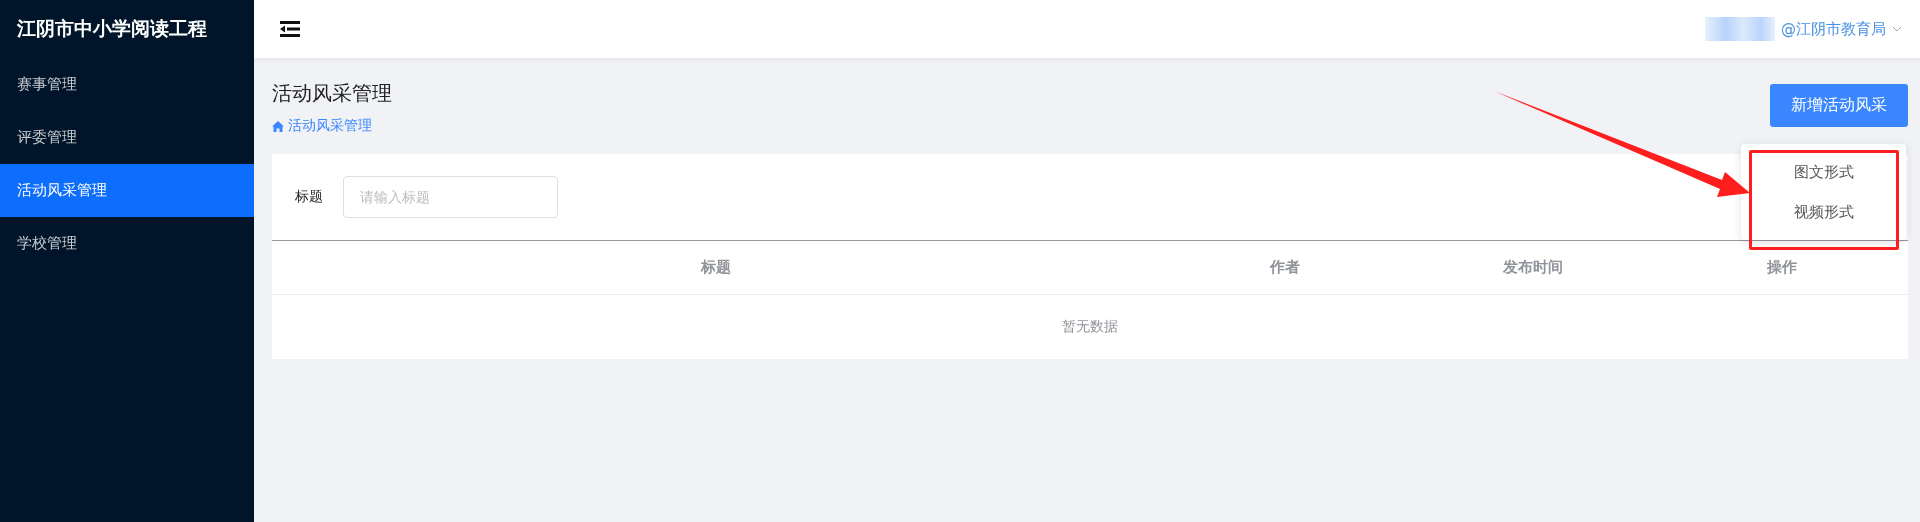  What do you see at coordinates (450, 197) in the screenshot?
I see `title-input: 请输入标题` at bounding box center [450, 197].